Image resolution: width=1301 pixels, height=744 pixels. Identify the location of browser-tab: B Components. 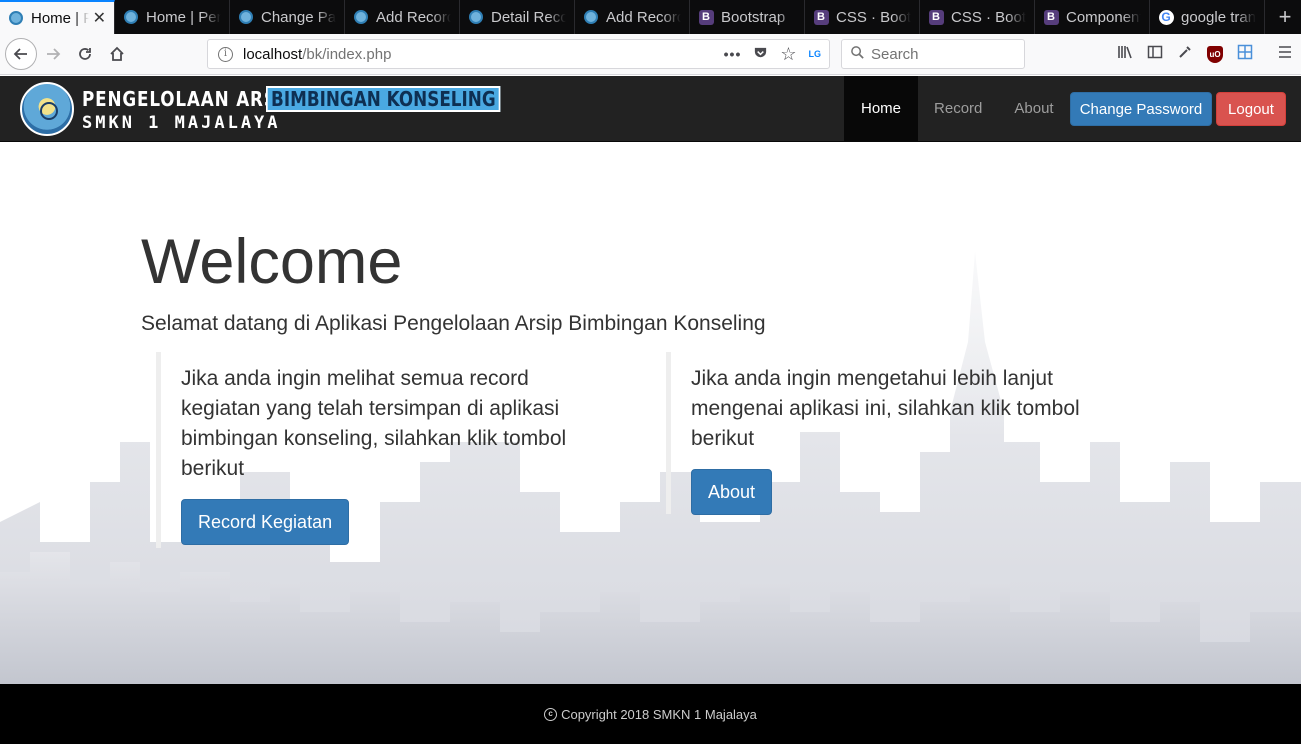
(1092, 17).